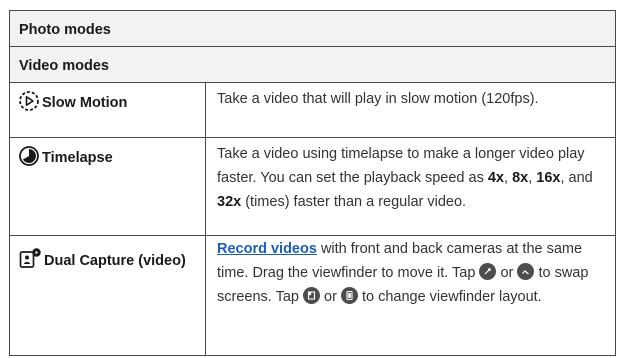 The height and width of the screenshot is (358, 624). What do you see at coordinates (29, 101) in the screenshot?
I see `slow-motion-icon` at bounding box center [29, 101].